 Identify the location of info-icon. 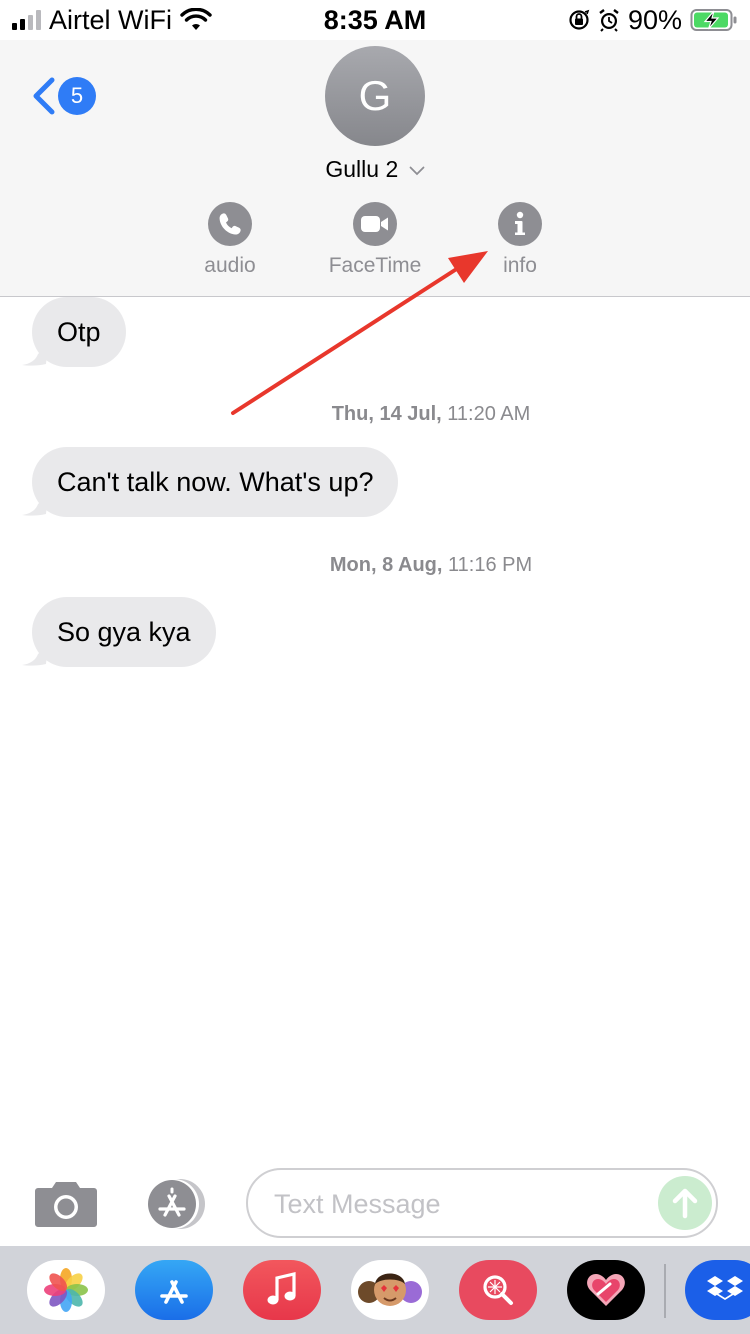
(520, 223).